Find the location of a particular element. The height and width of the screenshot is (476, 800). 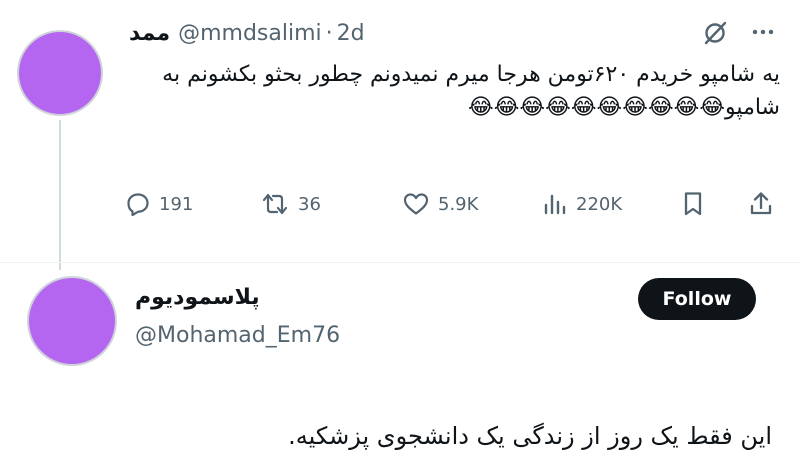

author-name: ممد is located at coordinates (149, 33).